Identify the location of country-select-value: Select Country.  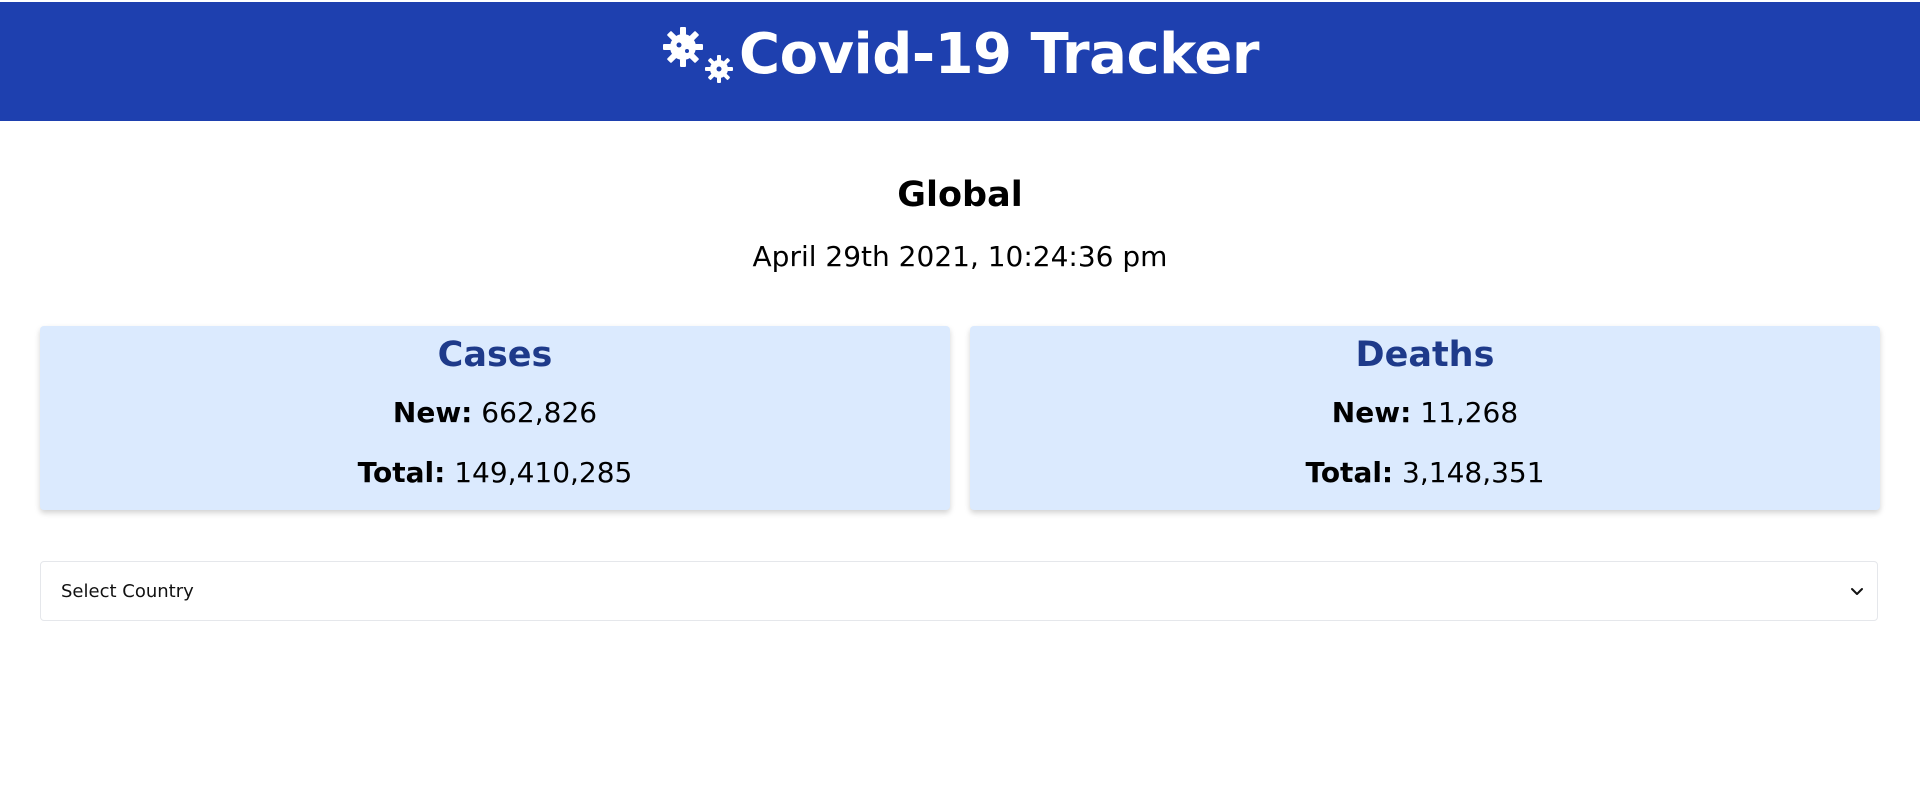
(127, 591).